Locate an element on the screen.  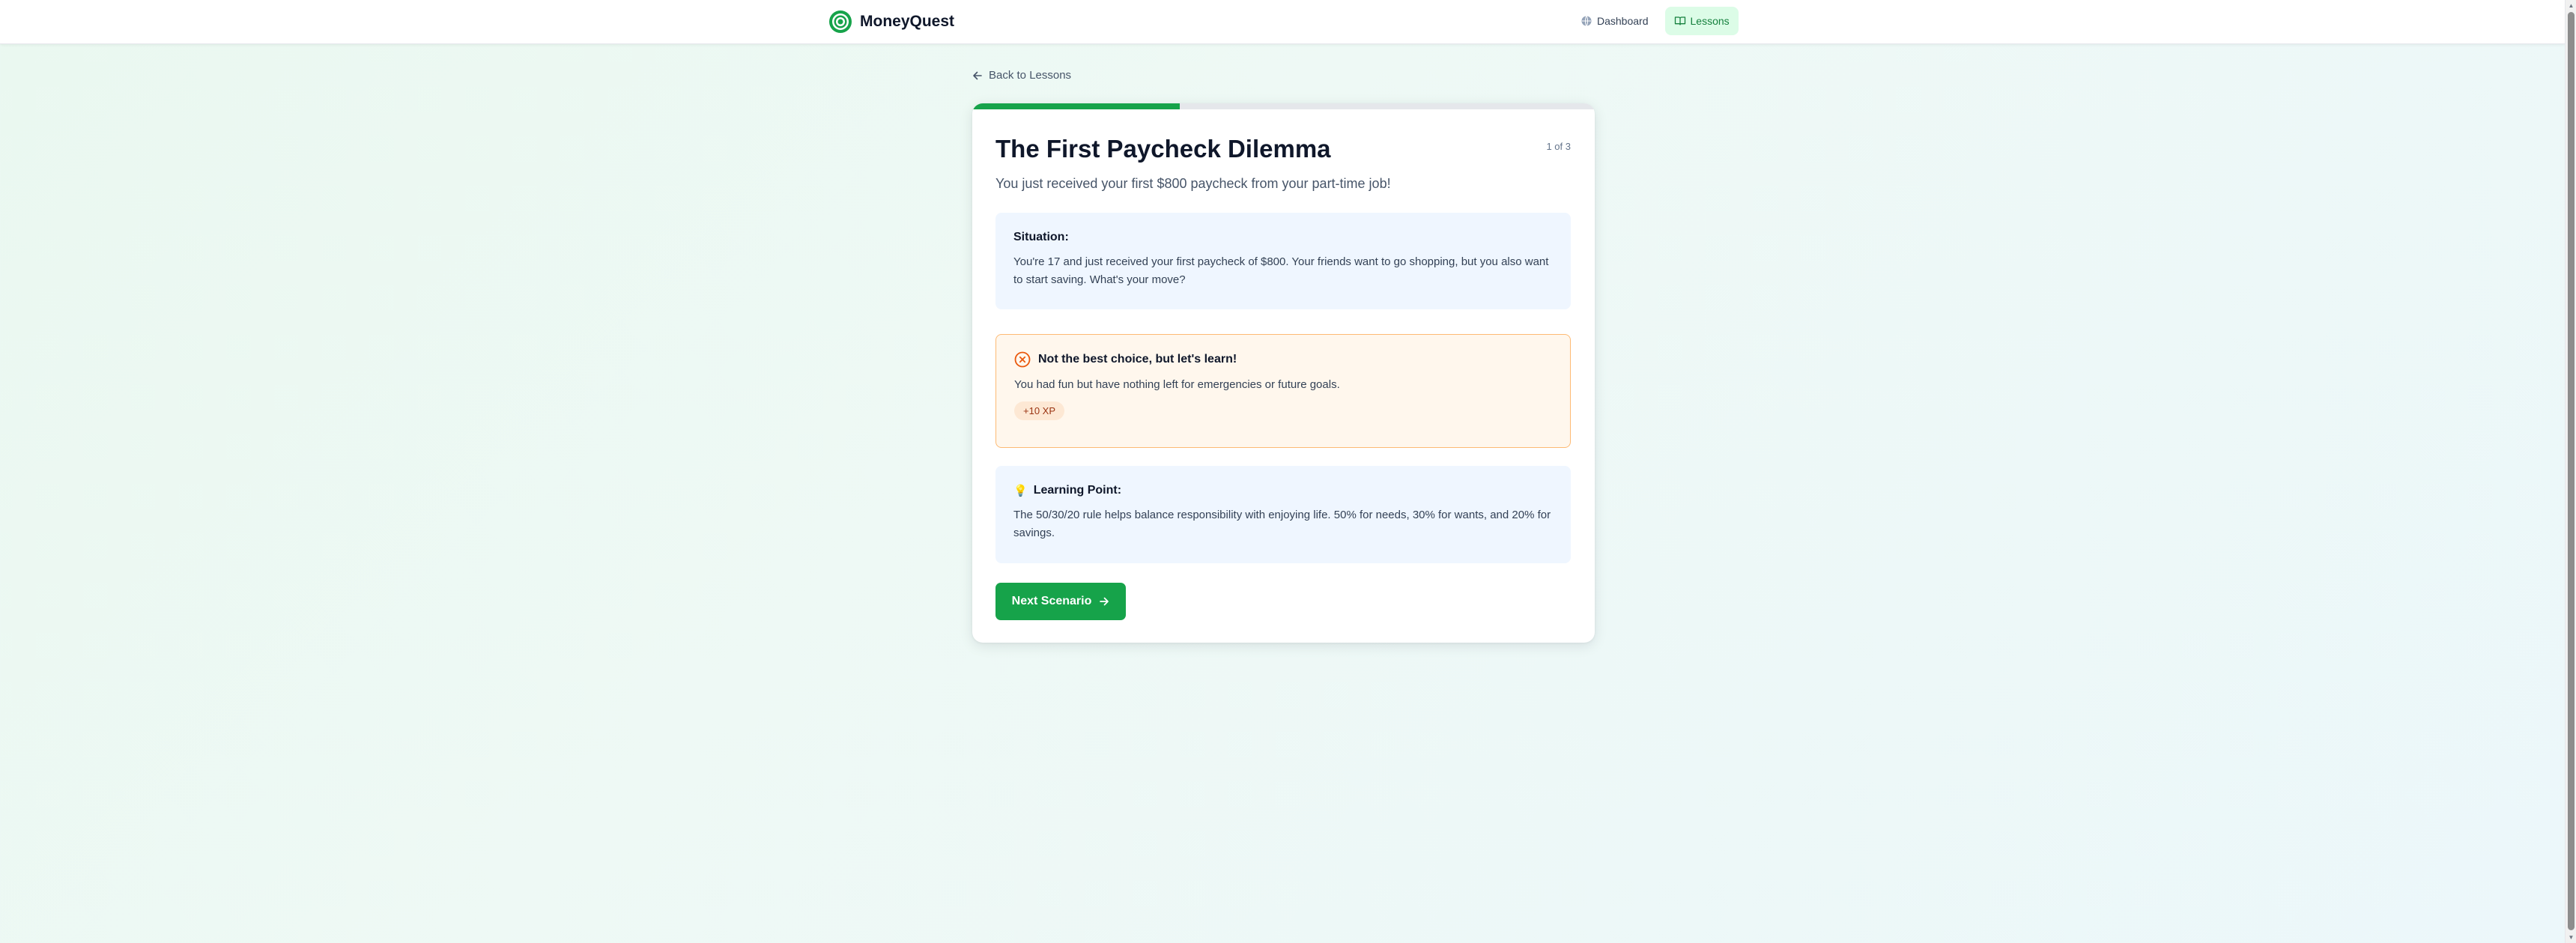
back-to-lessons-link: Back to Lessons is located at coordinates (1021, 75).